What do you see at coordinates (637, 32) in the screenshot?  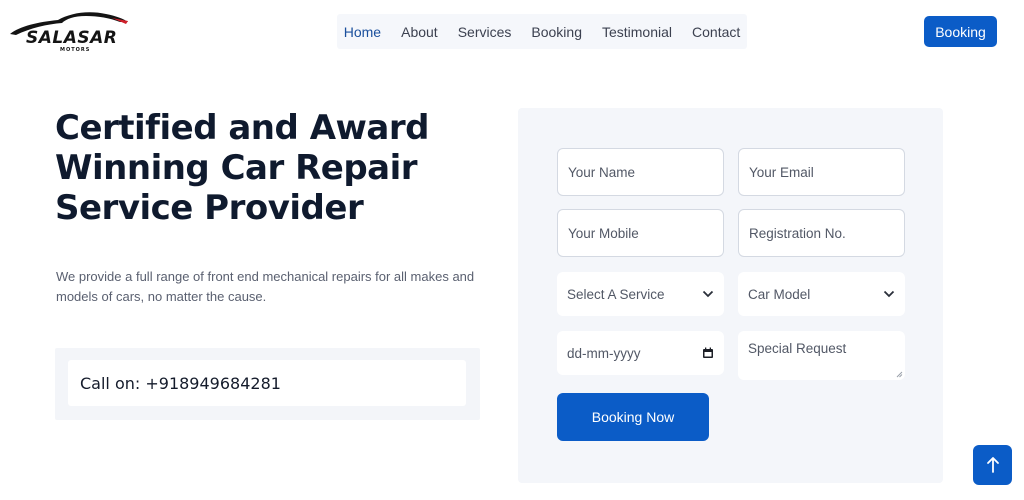 I see `nav-testimonial: Testimonial` at bounding box center [637, 32].